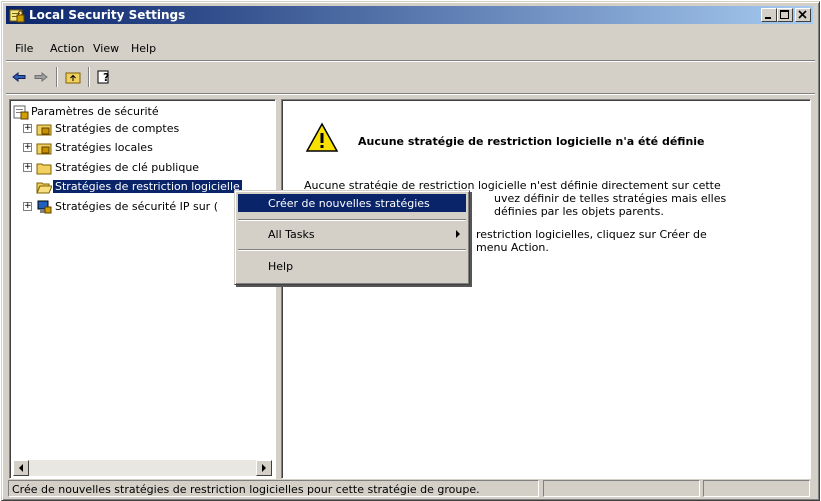 The width and height of the screenshot is (821, 501). Describe the element at coordinates (95, 111) in the screenshot. I see `tree-label: Paramètres de sécurité` at that location.